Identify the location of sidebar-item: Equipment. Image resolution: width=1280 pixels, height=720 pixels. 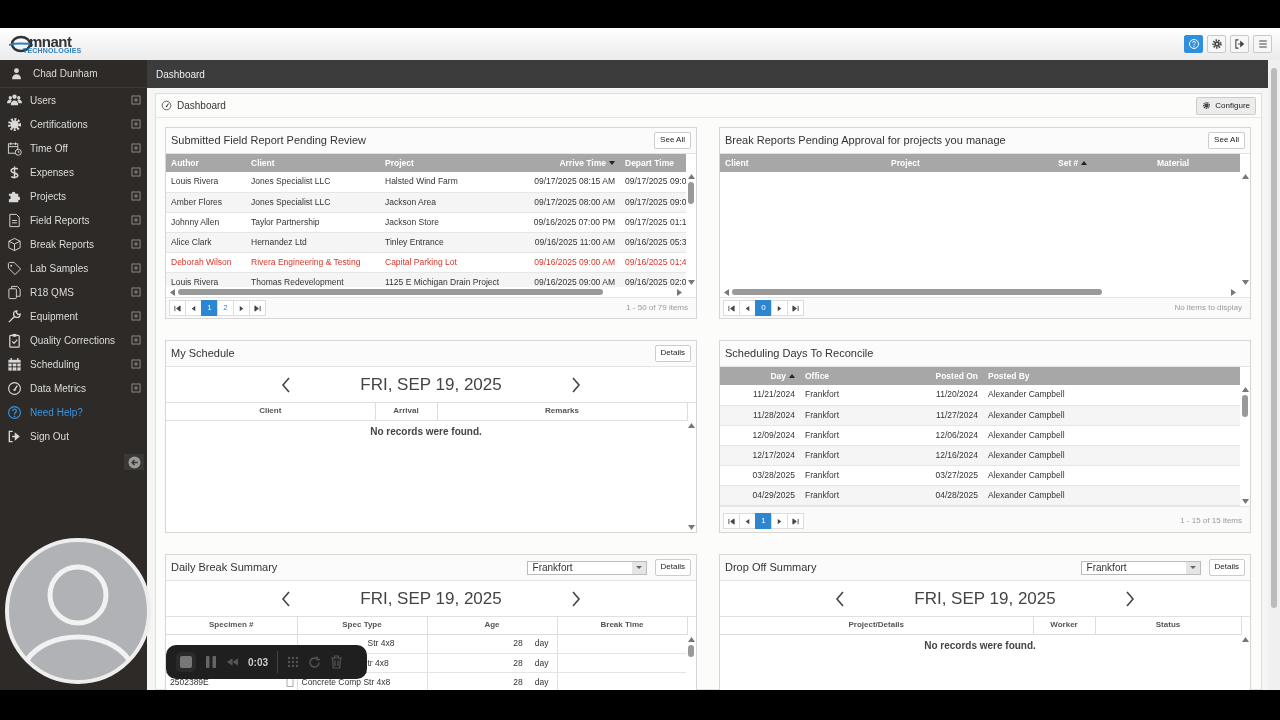
(73, 316).